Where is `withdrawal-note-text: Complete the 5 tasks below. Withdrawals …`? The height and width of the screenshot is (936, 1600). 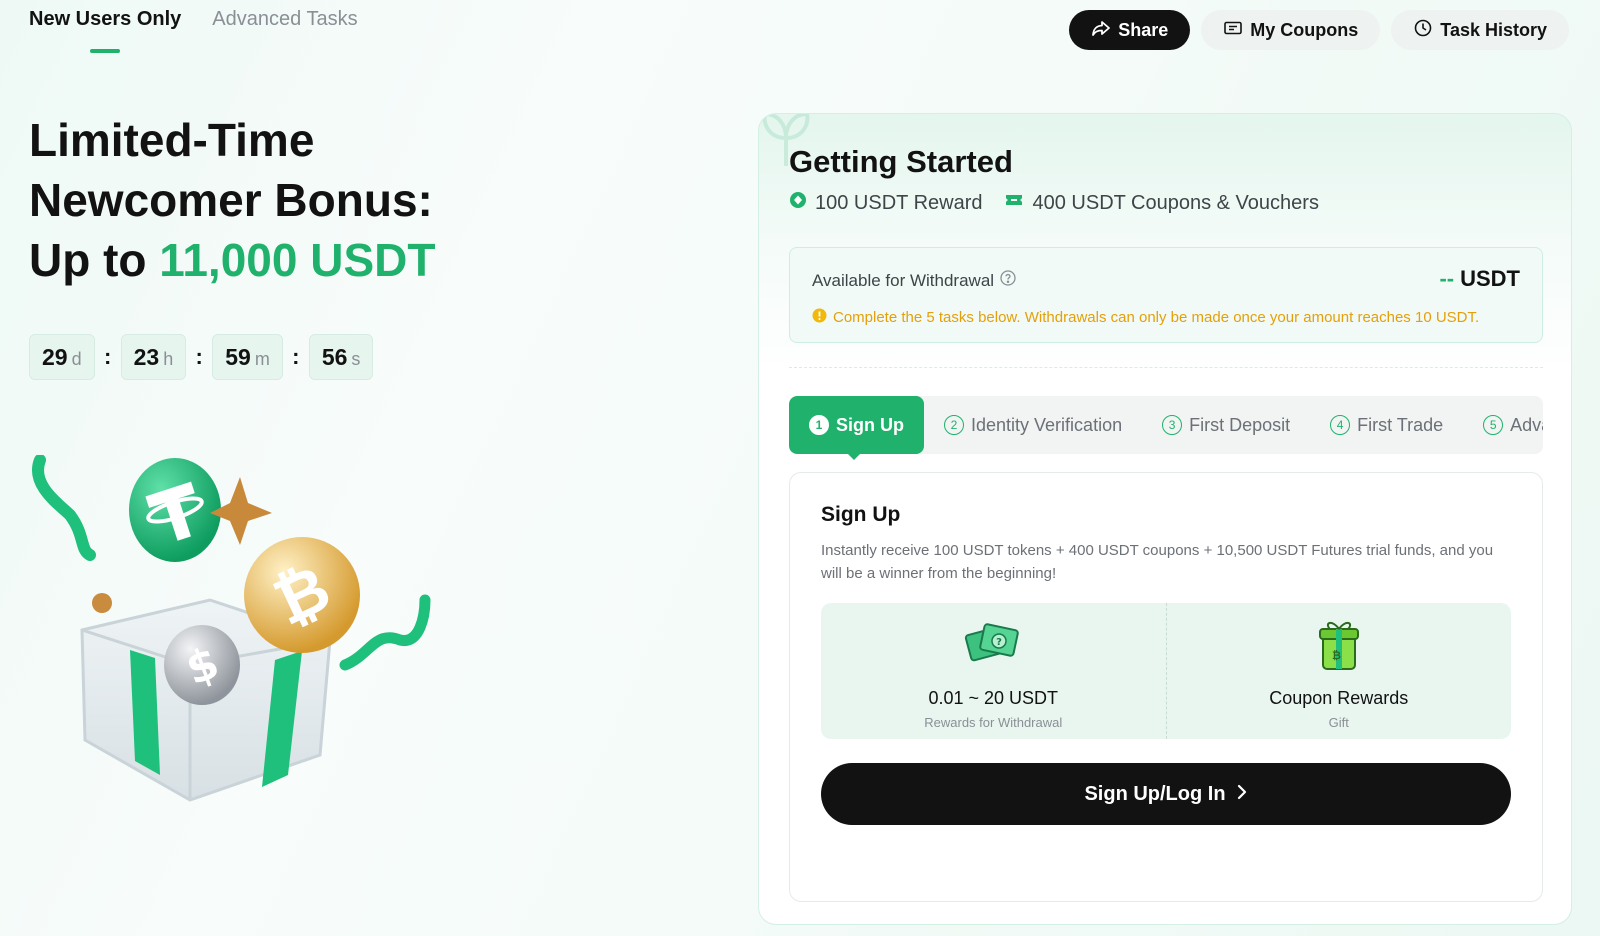
withdrawal-note-text: Complete the 5 tasks below. Withdrawals … is located at coordinates (1156, 317).